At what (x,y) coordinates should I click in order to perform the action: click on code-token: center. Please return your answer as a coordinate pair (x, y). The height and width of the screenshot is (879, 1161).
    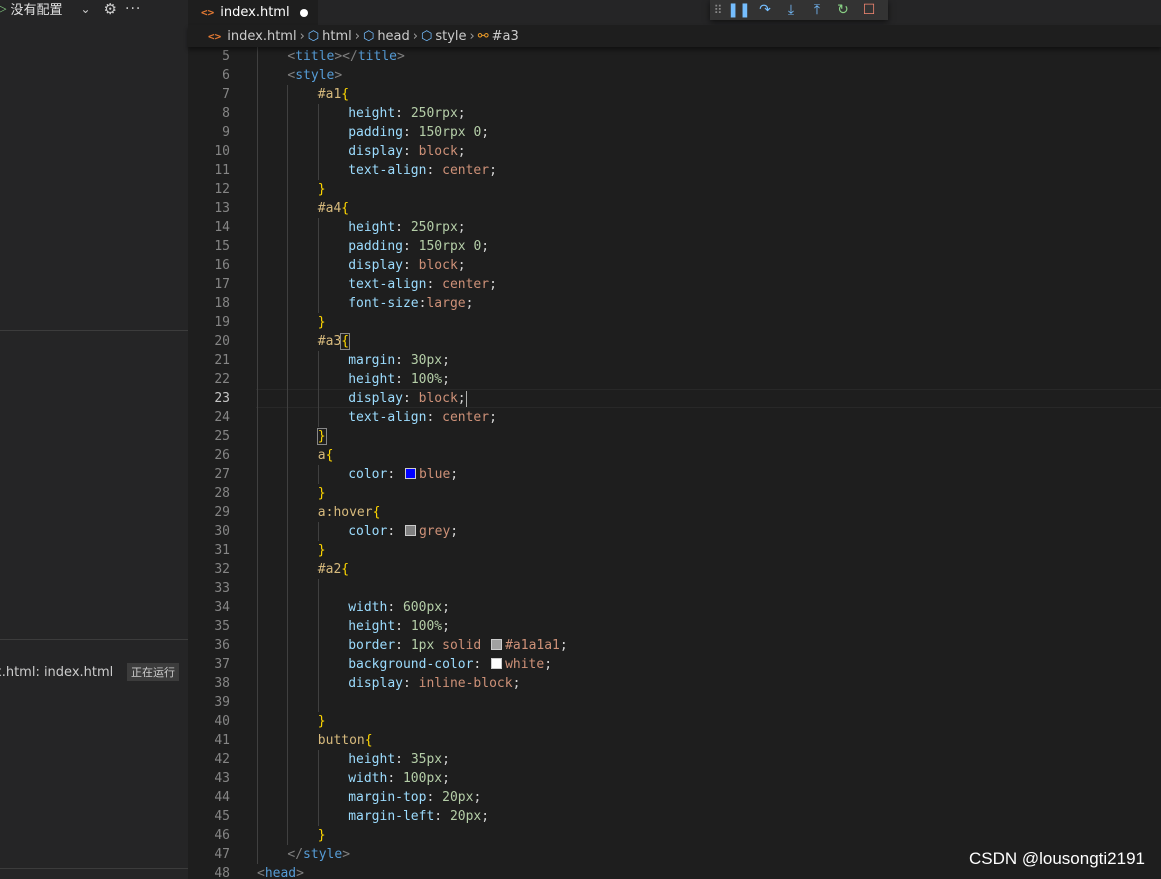
    Looking at the image, I should click on (466, 417).